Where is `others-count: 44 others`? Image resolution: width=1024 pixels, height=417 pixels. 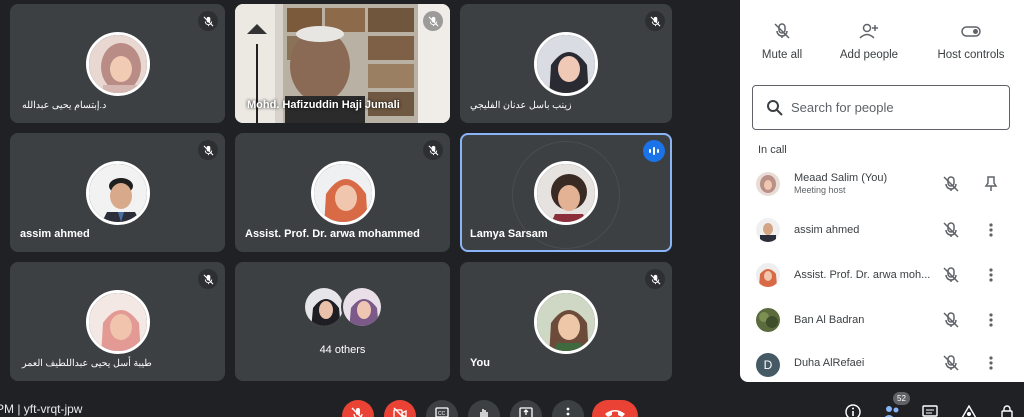 others-count: 44 others is located at coordinates (342, 350).